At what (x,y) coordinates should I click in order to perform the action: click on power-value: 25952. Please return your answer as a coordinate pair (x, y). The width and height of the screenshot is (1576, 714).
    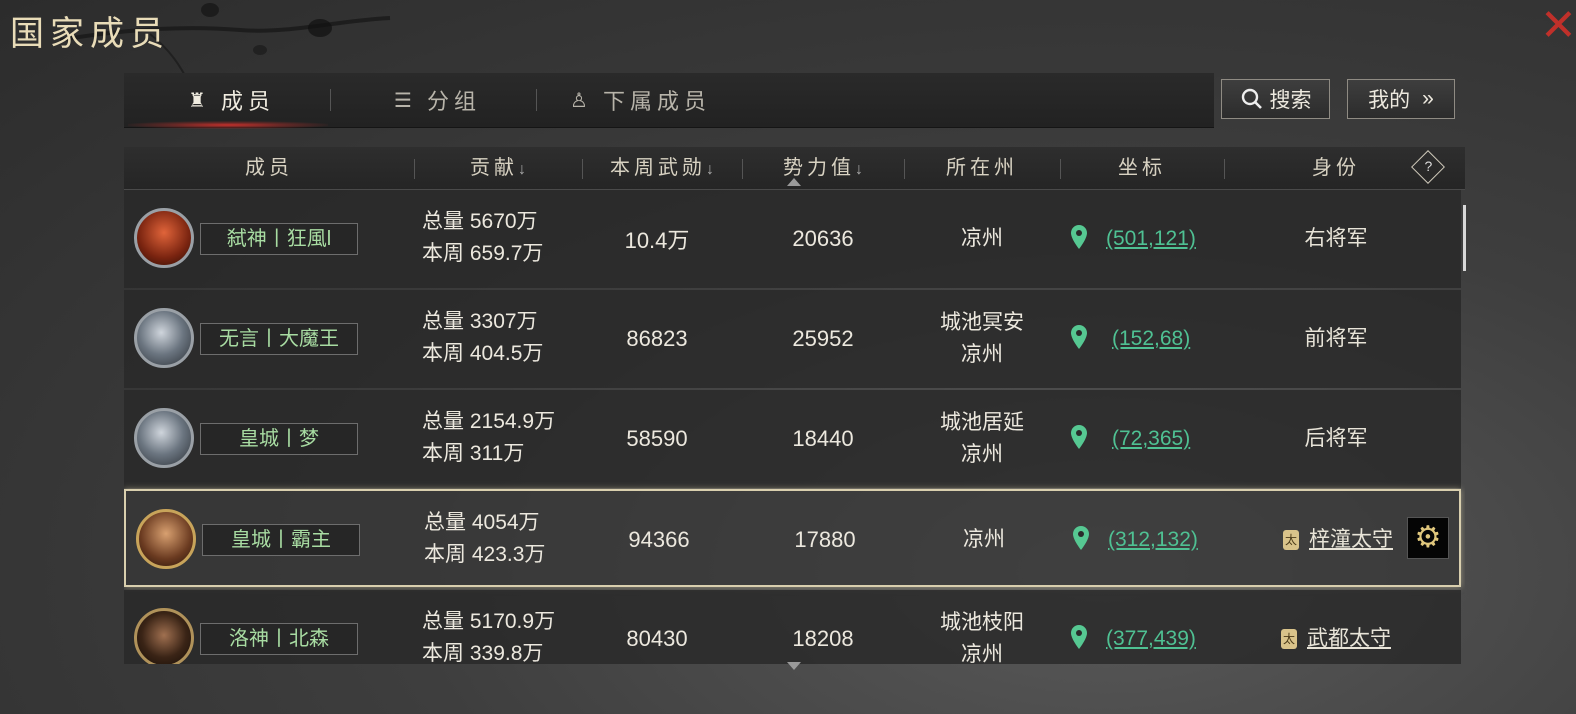
    Looking at the image, I should click on (823, 338).